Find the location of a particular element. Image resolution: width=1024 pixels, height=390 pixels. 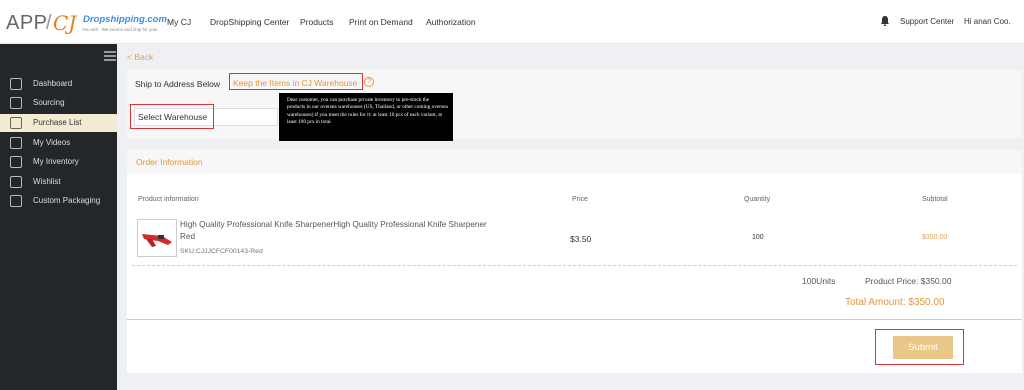

purchase-list-icon is located at coordinates (16, 123).